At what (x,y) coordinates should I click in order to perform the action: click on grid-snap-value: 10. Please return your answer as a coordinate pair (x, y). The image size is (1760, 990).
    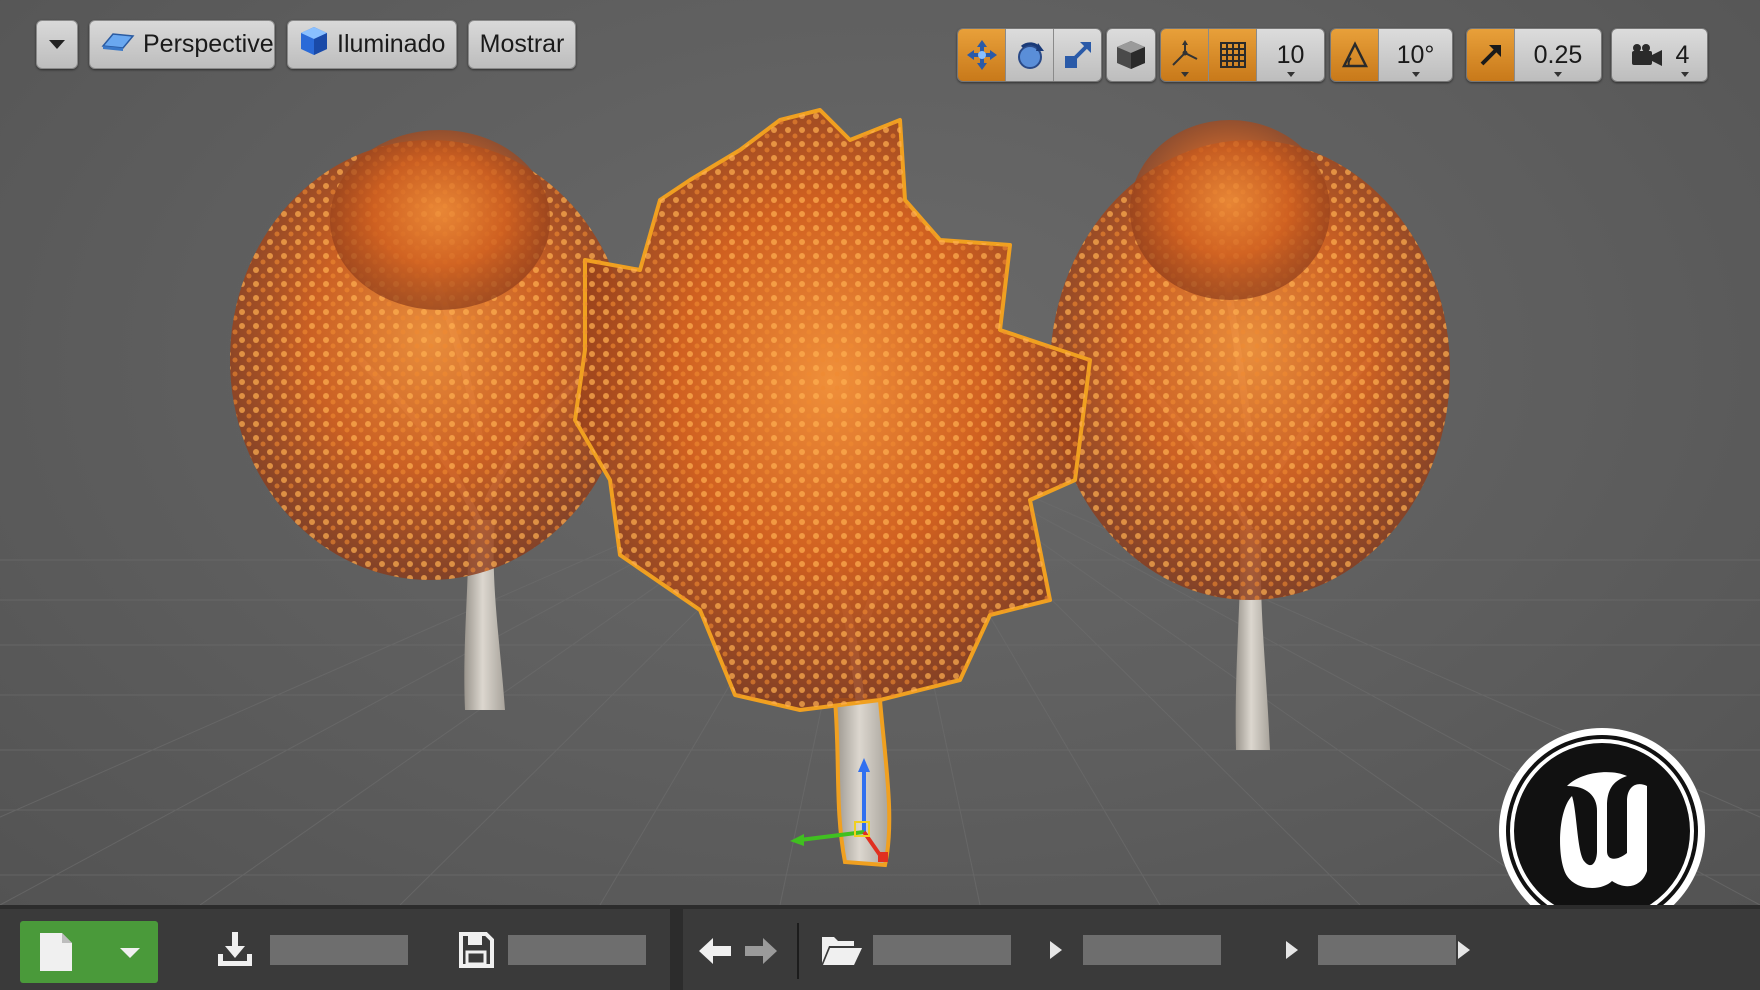
    Looking at the image, I should click on (1290, 54).